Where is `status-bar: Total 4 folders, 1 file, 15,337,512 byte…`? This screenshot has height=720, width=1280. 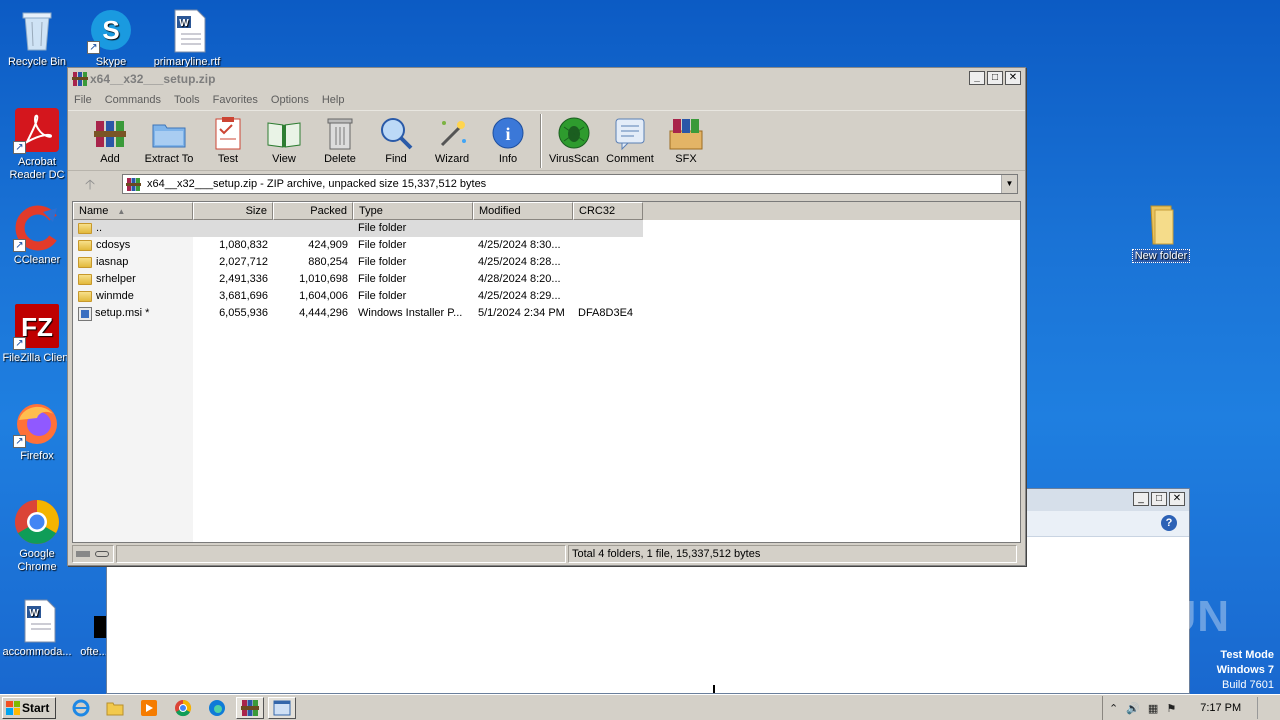 status-bar: Total 4 folders, 1 file, 15,337,512 byte… is located at coordinates (546, 554).